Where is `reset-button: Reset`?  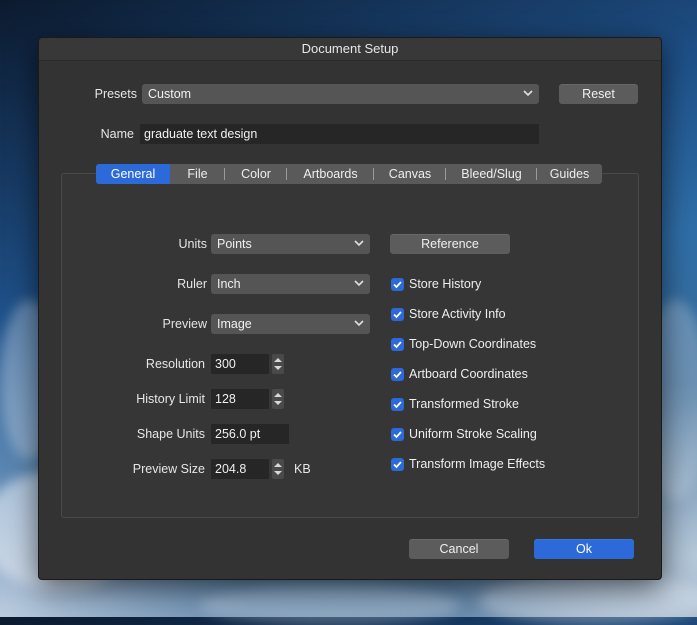
reset-button: Reset is located at coordinates (598, 94).